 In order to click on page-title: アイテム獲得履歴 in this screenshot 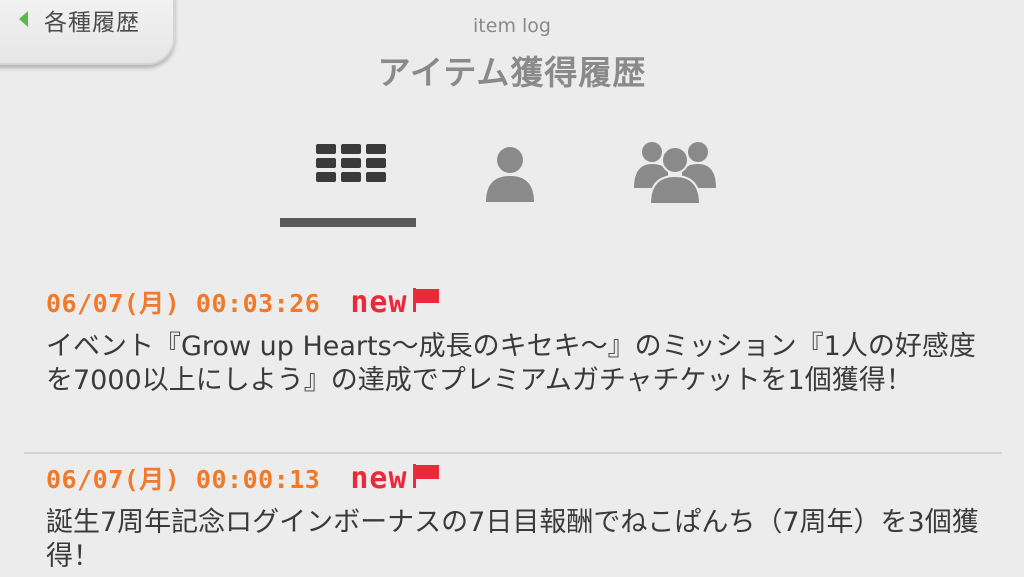, I will do `click(512, 72)`.